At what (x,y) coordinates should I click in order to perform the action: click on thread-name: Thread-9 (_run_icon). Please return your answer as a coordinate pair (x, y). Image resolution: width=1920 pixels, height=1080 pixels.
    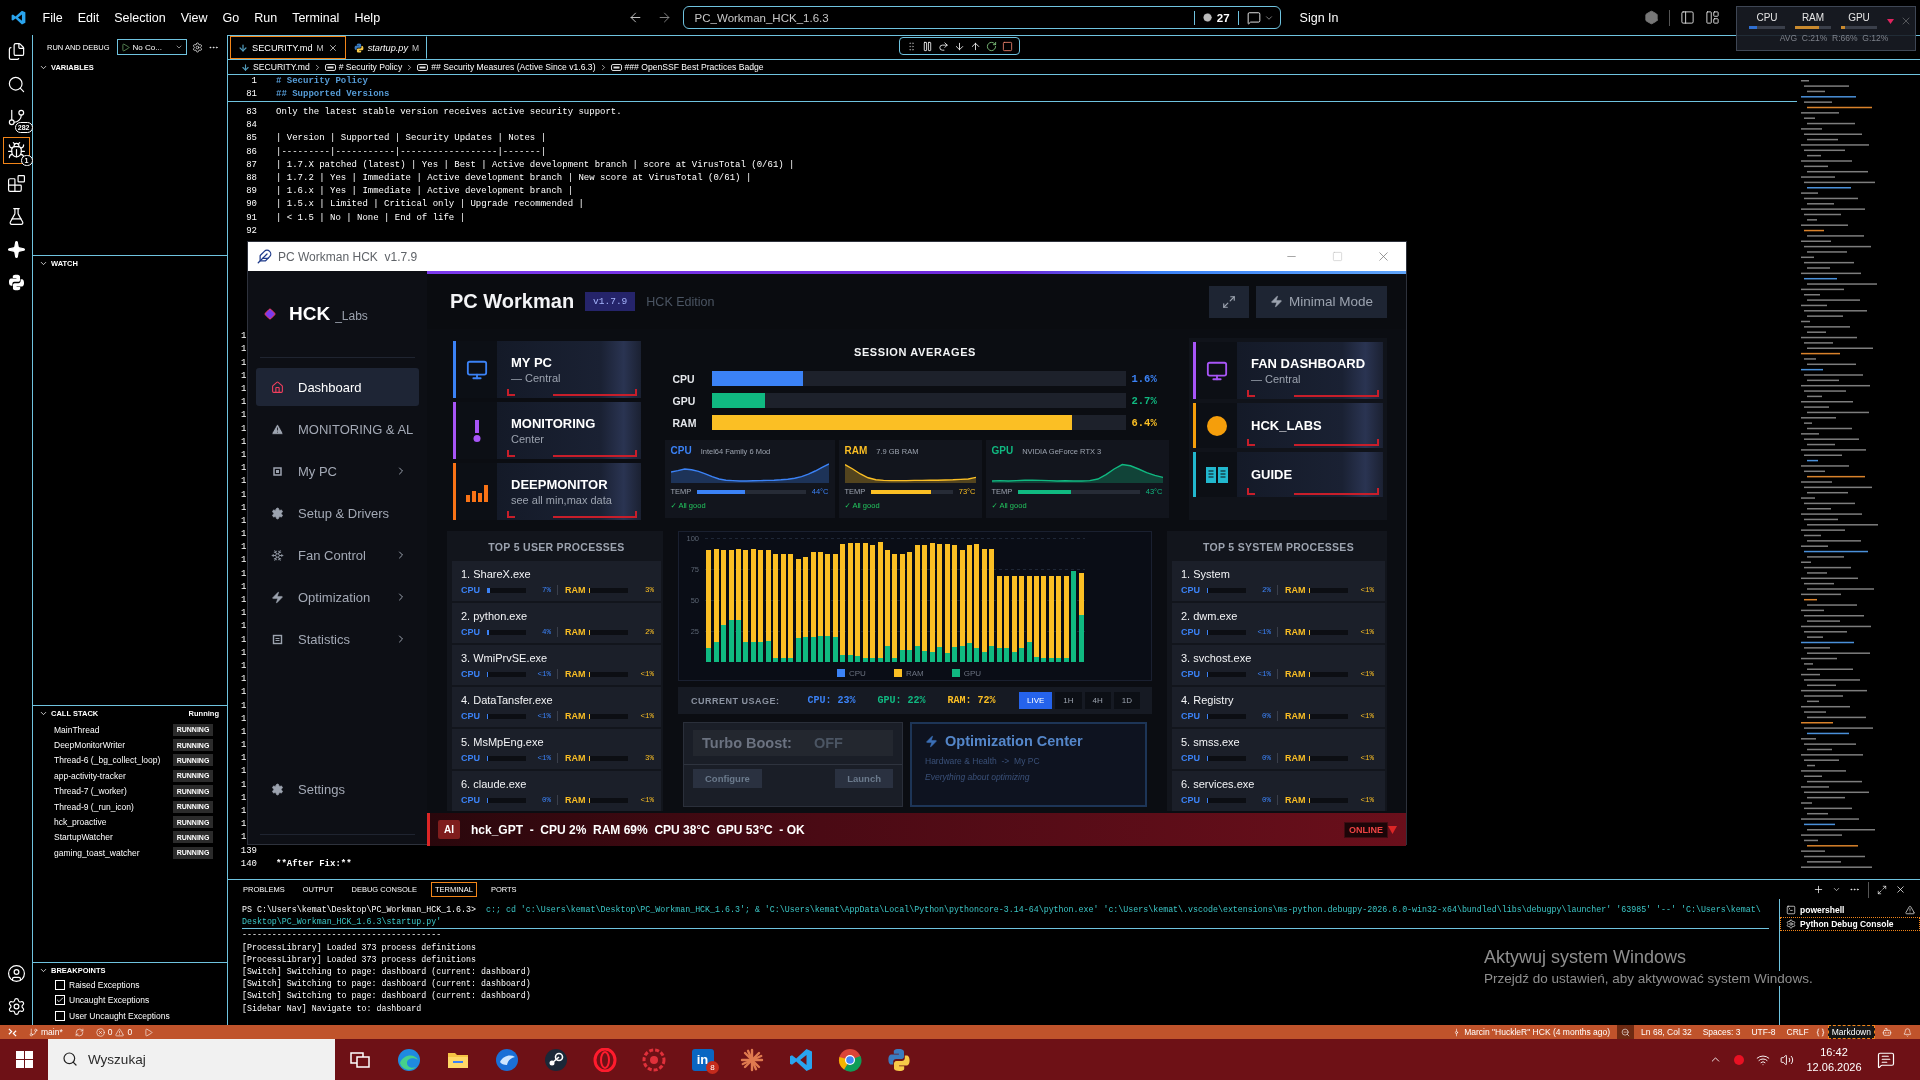
    Looking at the image, I should click on (94, 806).